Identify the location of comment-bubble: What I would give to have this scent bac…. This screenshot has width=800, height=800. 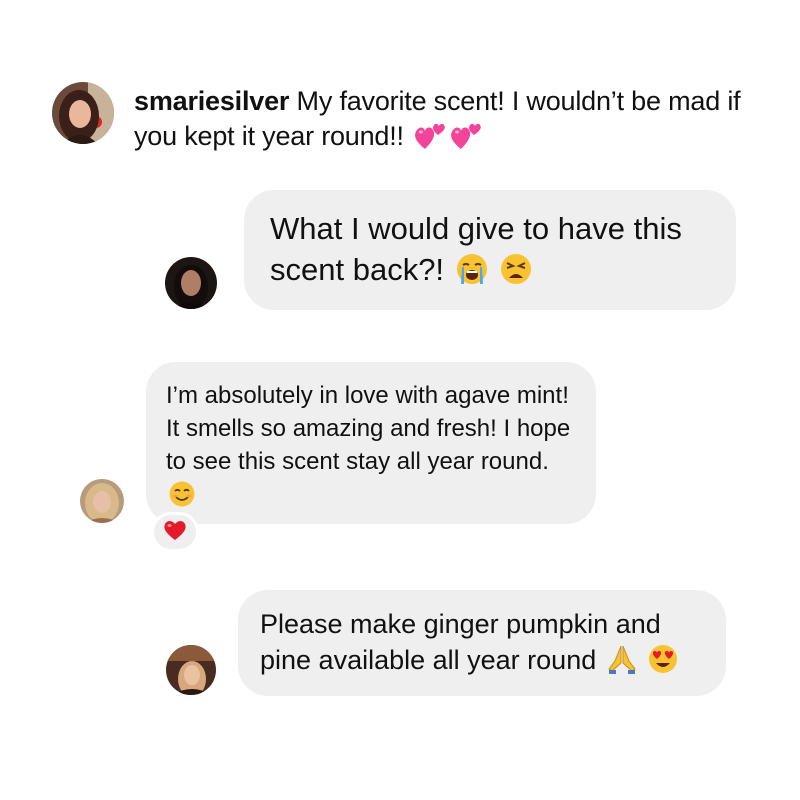
(490, 250).